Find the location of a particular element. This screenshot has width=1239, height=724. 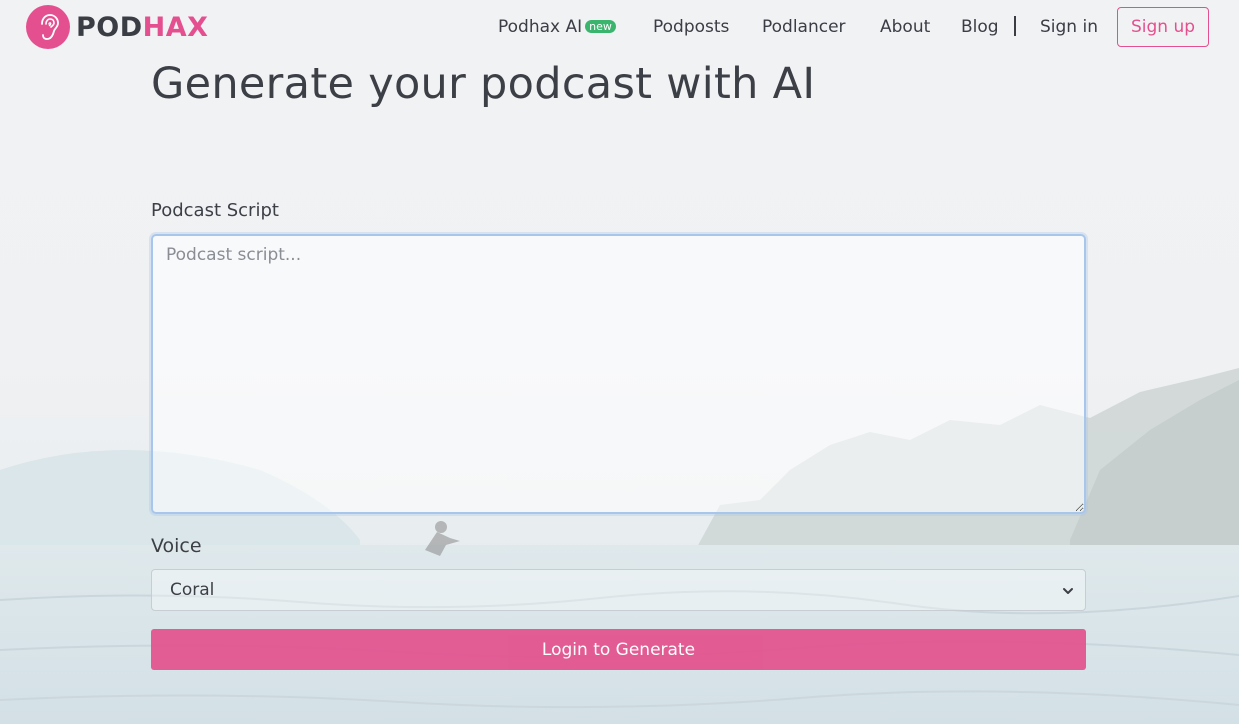

sign-in-link: Sign in is located at coordinates (1069, 27).